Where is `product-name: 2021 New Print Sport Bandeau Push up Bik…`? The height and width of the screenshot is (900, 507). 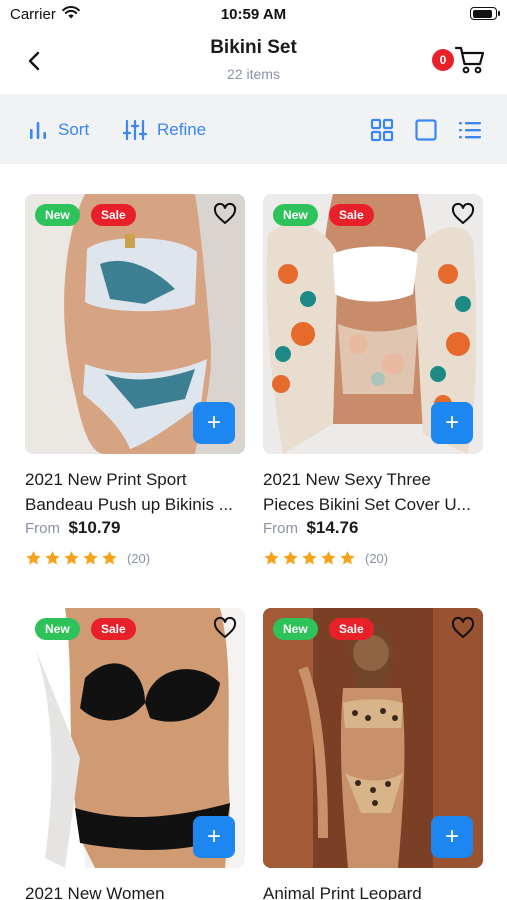 product-name: 2021 New Print Sport Bandeau Push up Bik… is located at coordinates (136, 492).